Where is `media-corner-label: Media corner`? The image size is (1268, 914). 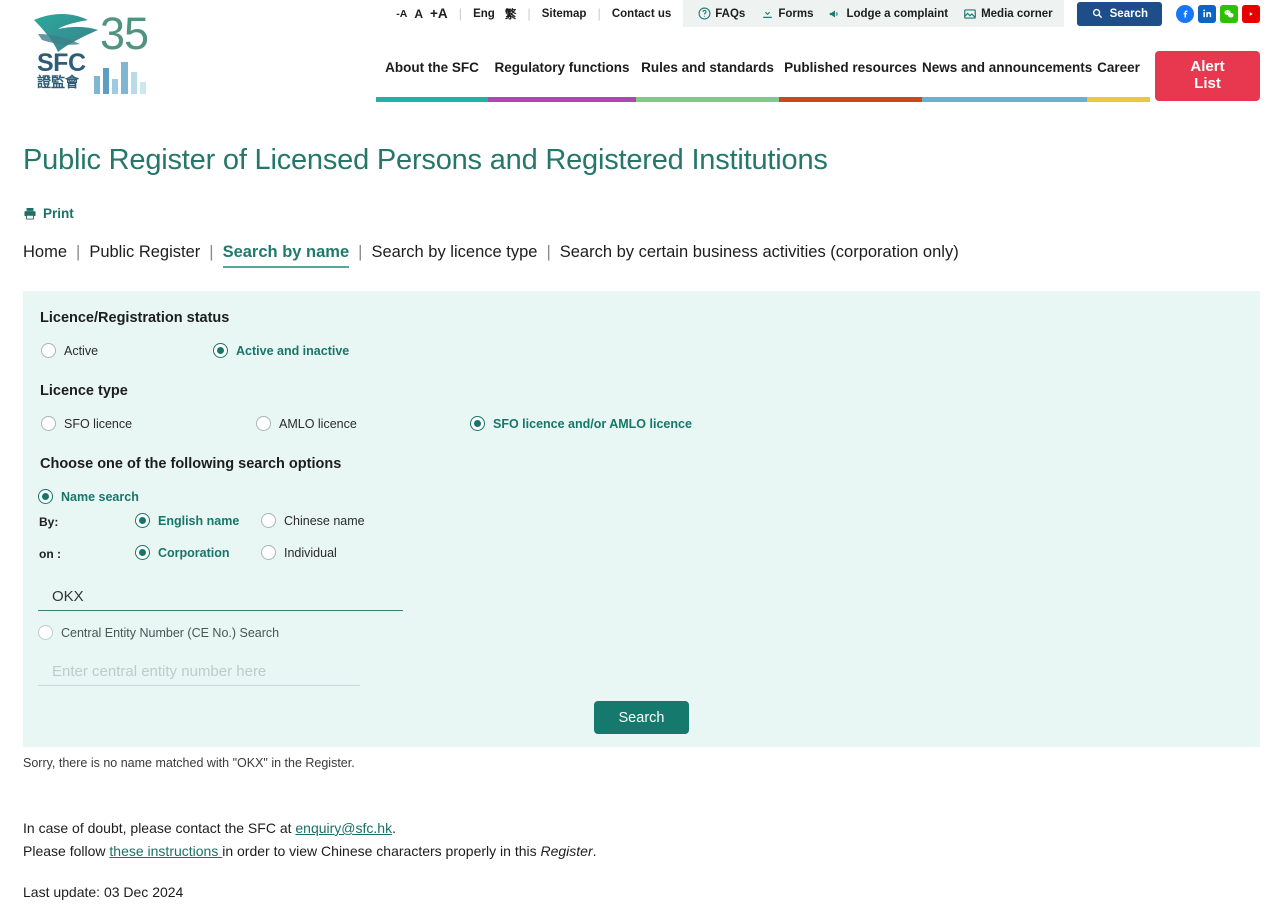 media-corner-label: Media corner is located at coordinates (1017, 13).